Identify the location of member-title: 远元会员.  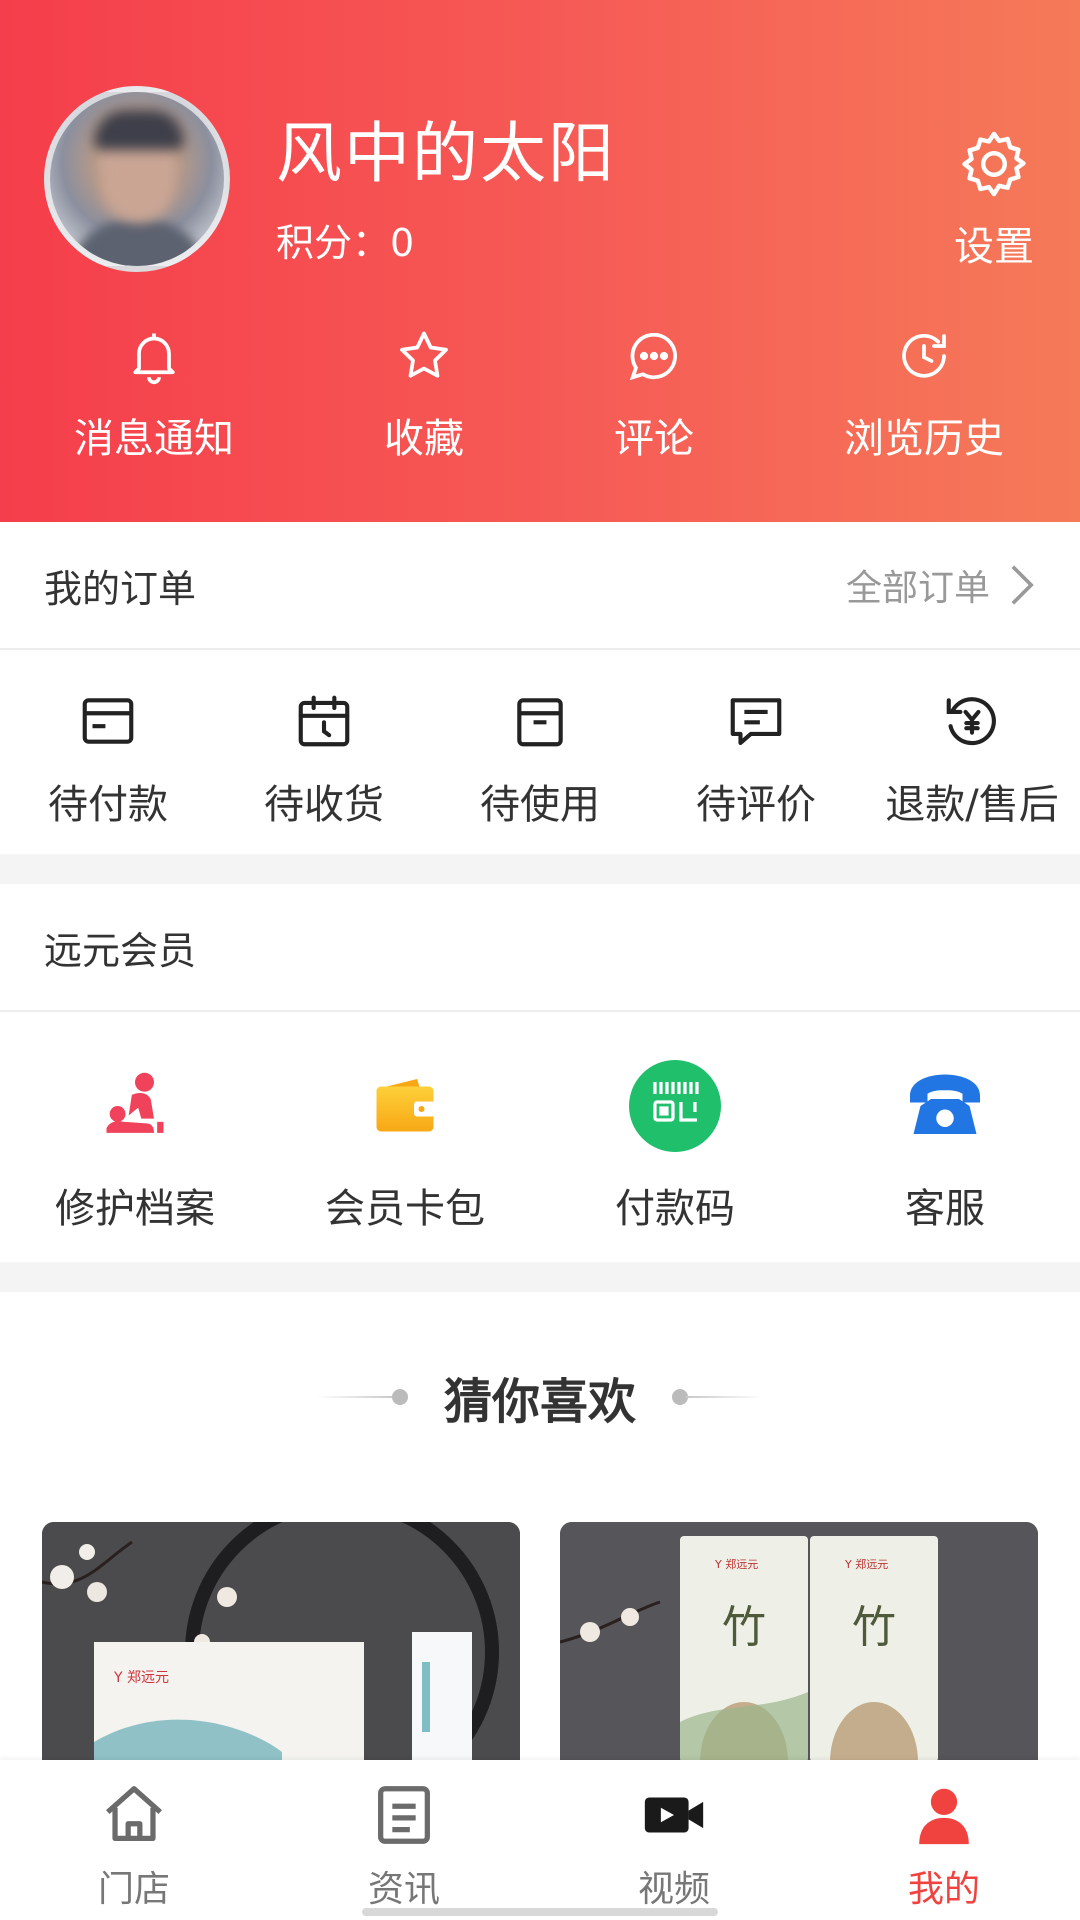
(120, 950).